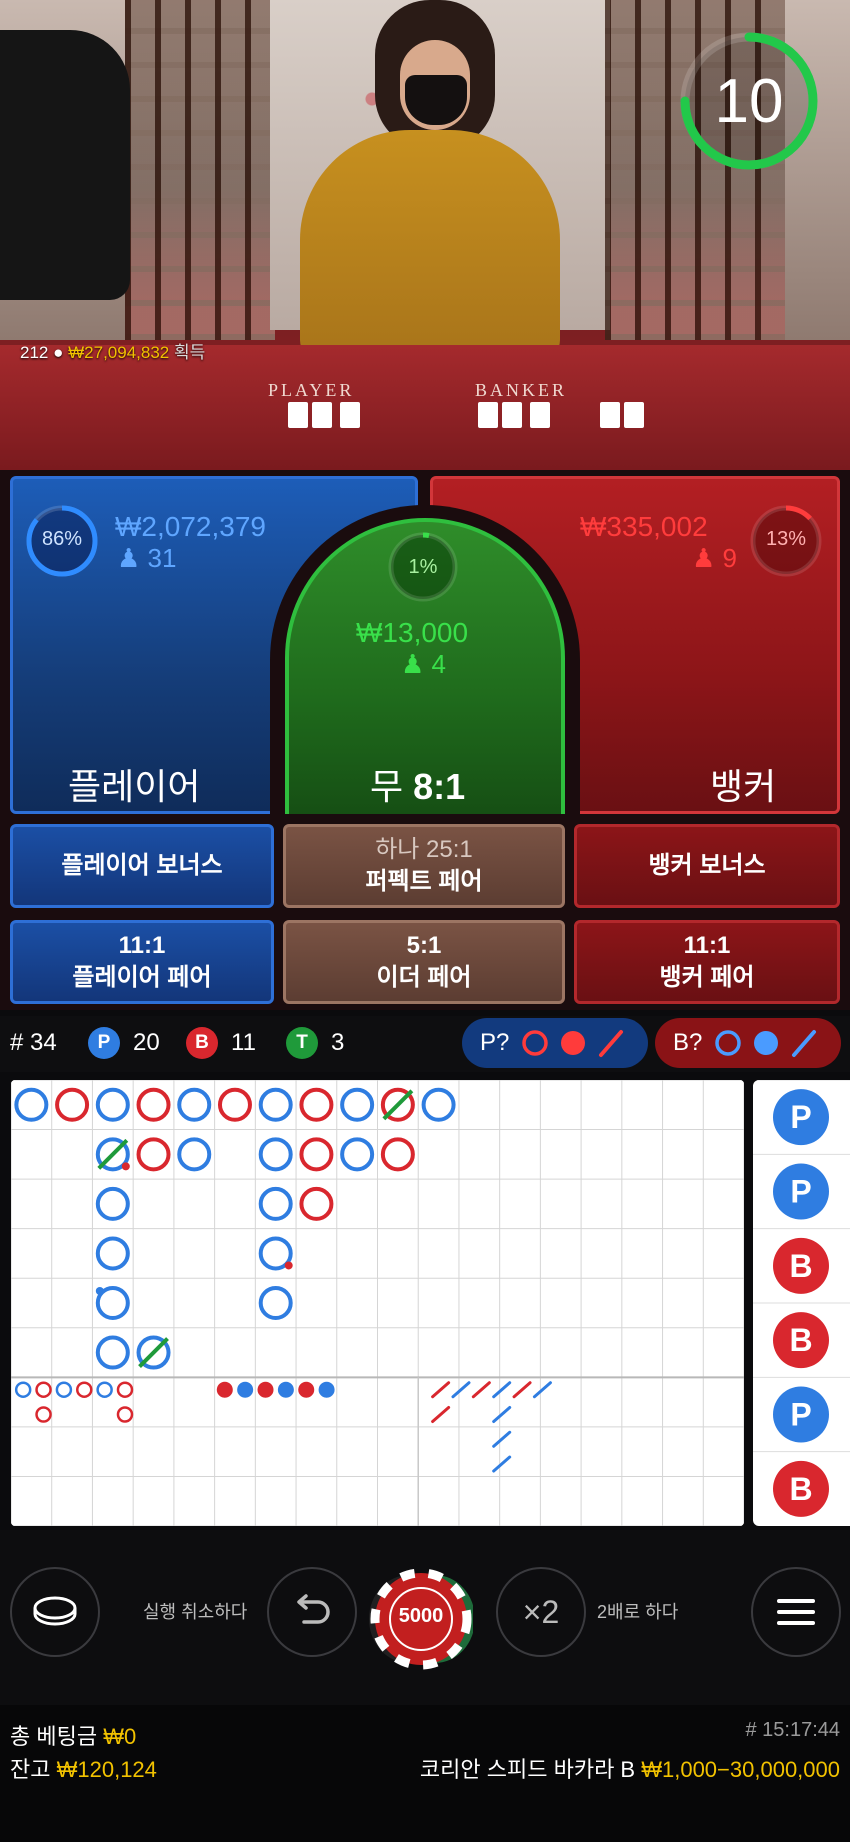  I want to click on banker-bonus-label: 뱅커 보너스, so click(707, 865).